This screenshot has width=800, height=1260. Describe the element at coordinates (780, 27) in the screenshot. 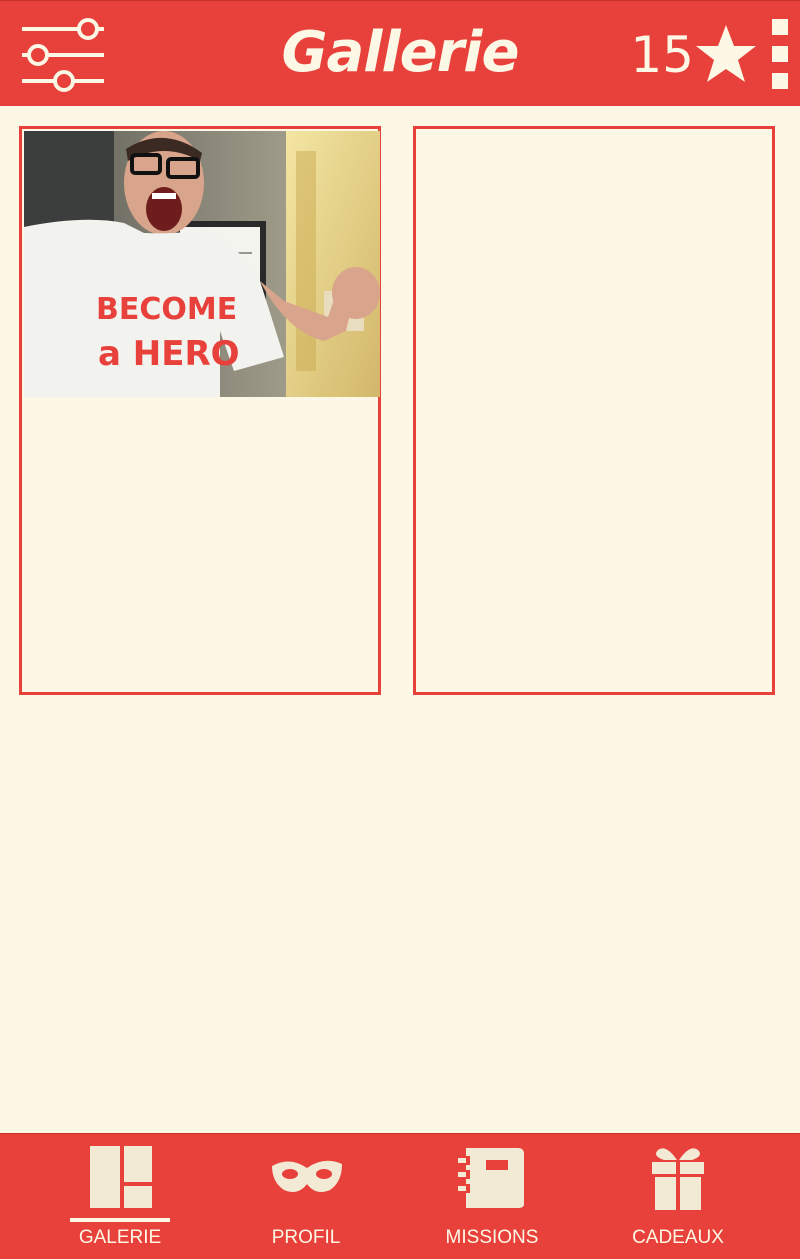

I see `overflow-menu-icon` at that location.